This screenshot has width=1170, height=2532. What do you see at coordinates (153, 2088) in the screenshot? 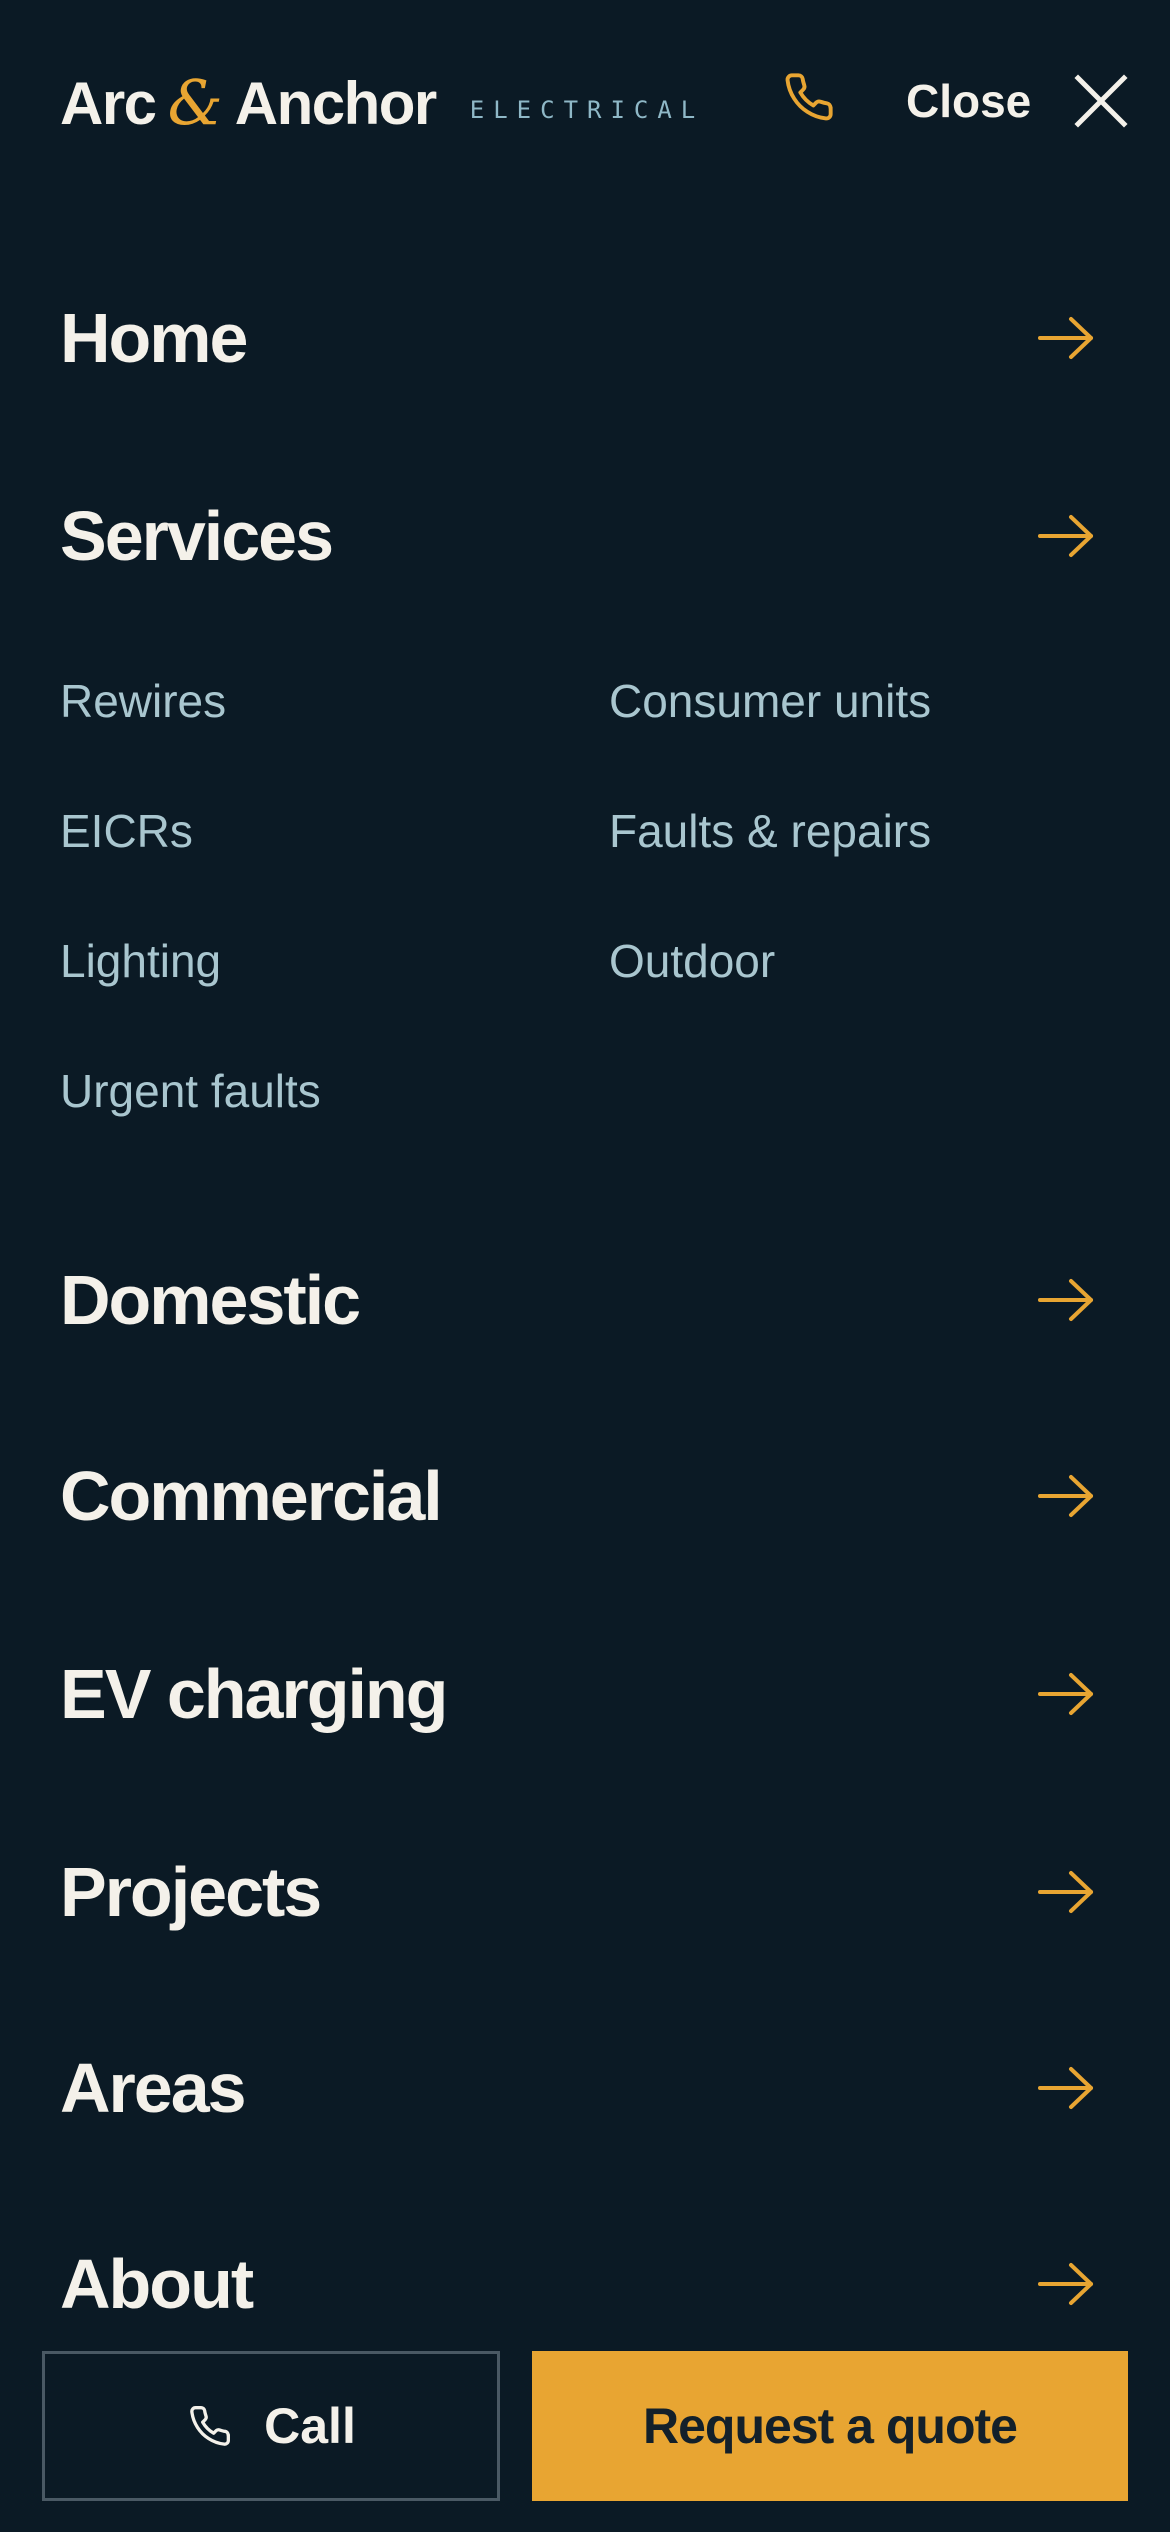
I see `nav-label: Areas` at bounding box center [153, 2088].